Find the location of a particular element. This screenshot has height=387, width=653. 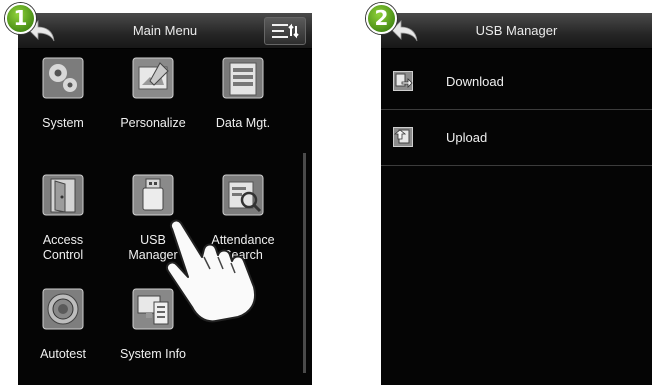

autotest-icon is located at coordinates (63, 309).